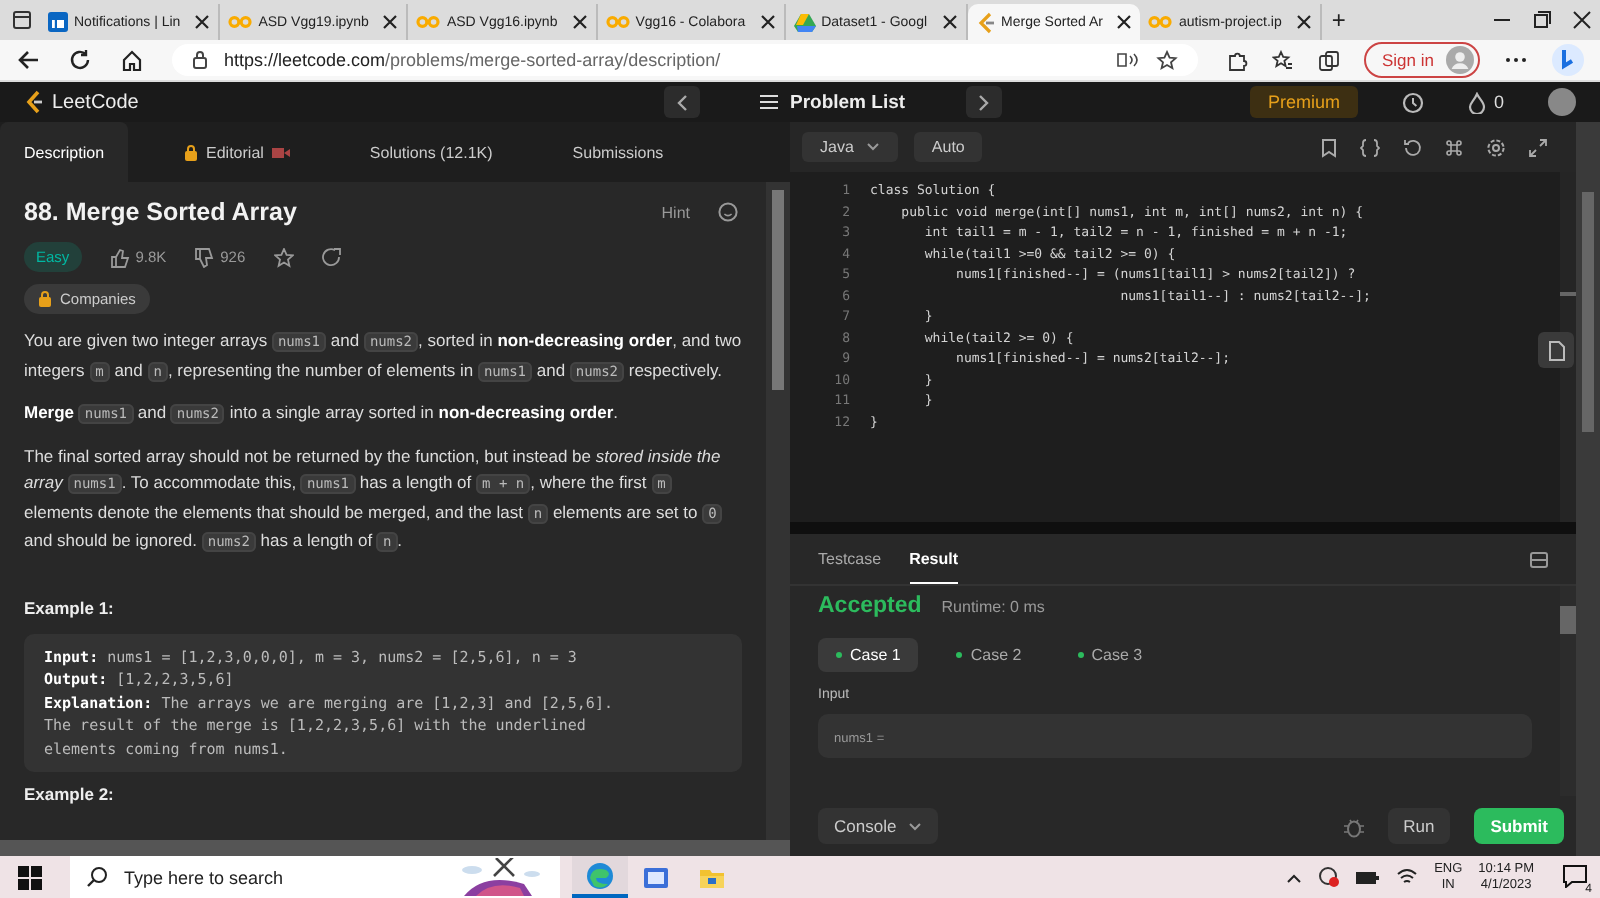 This screenshot has height=898, width=1600. What do you see at coordinates (204, 257) in the screenshot?
I see `thumbs-down-icon` at bounding box center [204, 257].